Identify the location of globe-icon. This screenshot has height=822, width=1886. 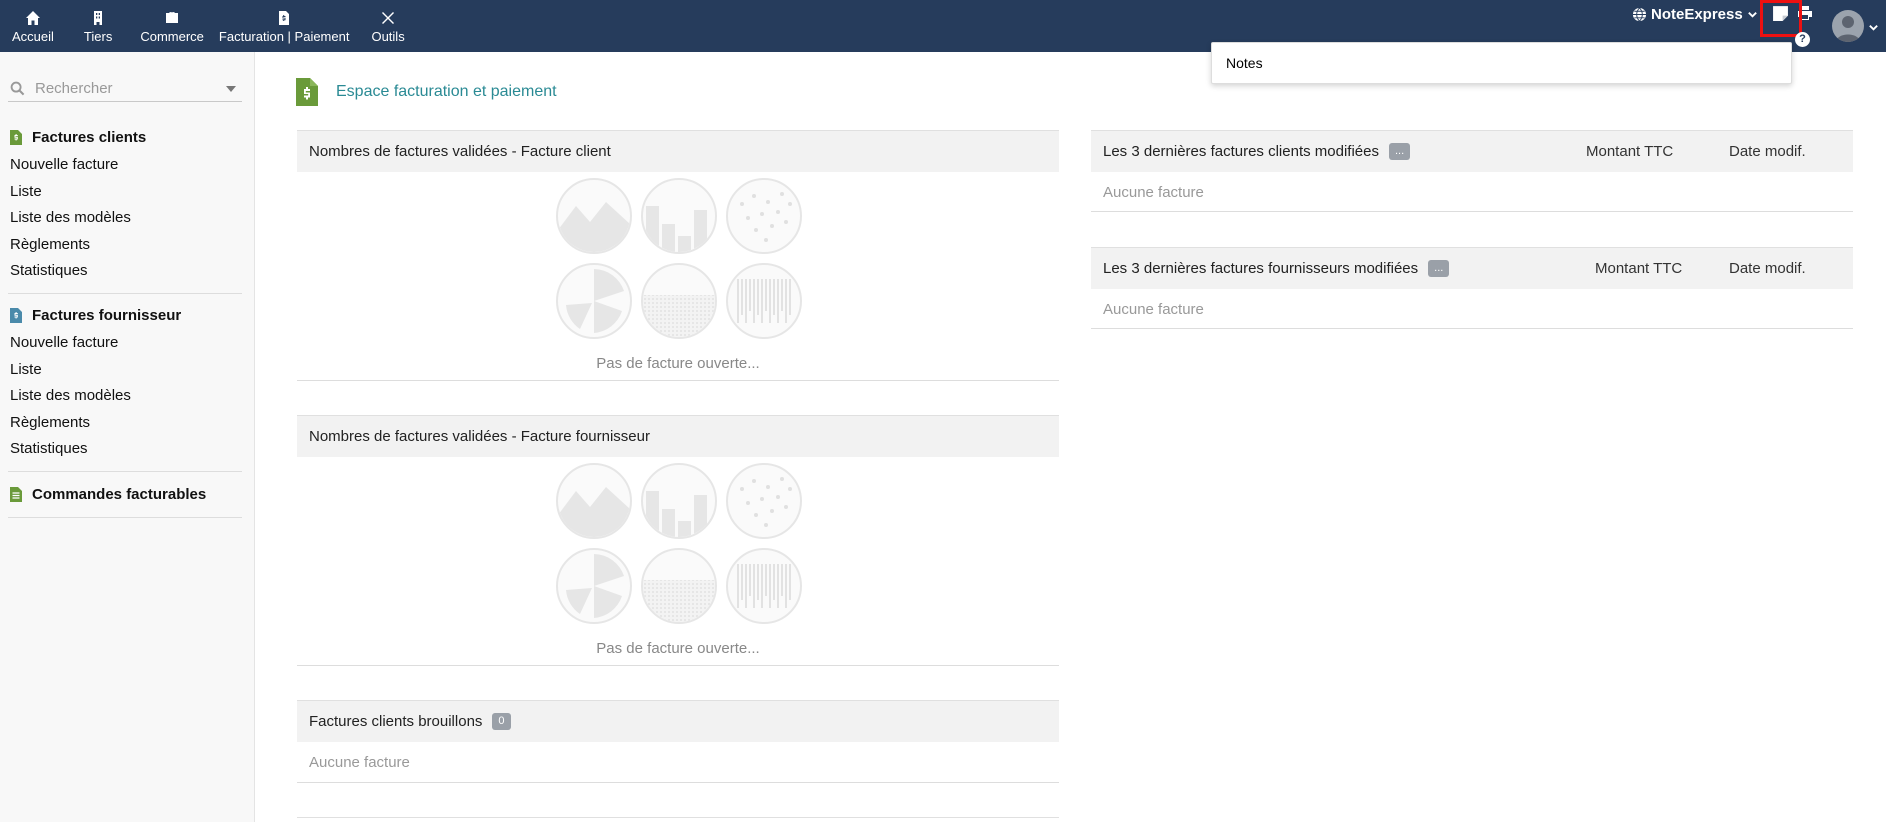
(1639, 14).